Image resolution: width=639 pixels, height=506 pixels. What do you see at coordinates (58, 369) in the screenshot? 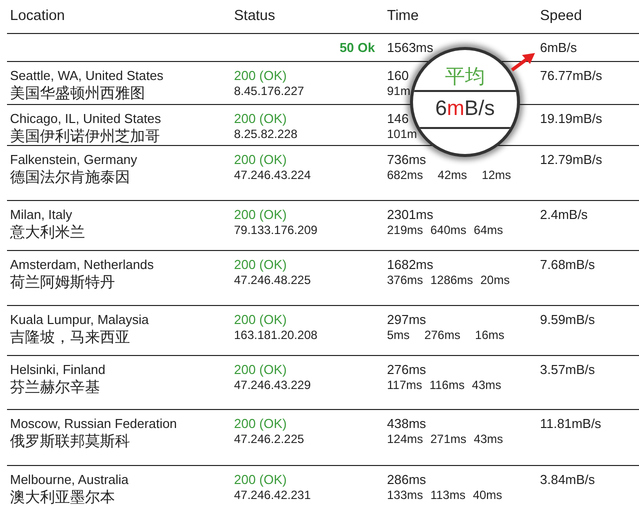
I see `location-name: Helsinki, Finland` at bounding box center [58, 369].